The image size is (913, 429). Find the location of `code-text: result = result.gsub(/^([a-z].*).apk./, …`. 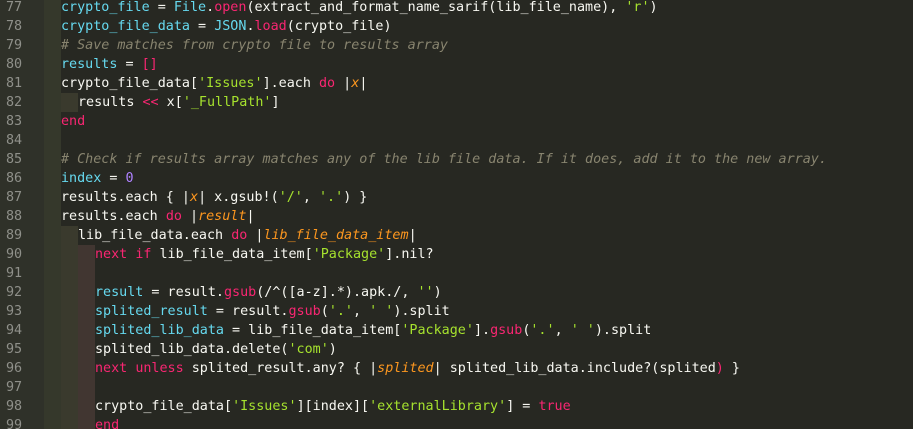

code-text: result = result.gsub(/^([a-z].*).apk./, … is located at coordinates (268, 292).